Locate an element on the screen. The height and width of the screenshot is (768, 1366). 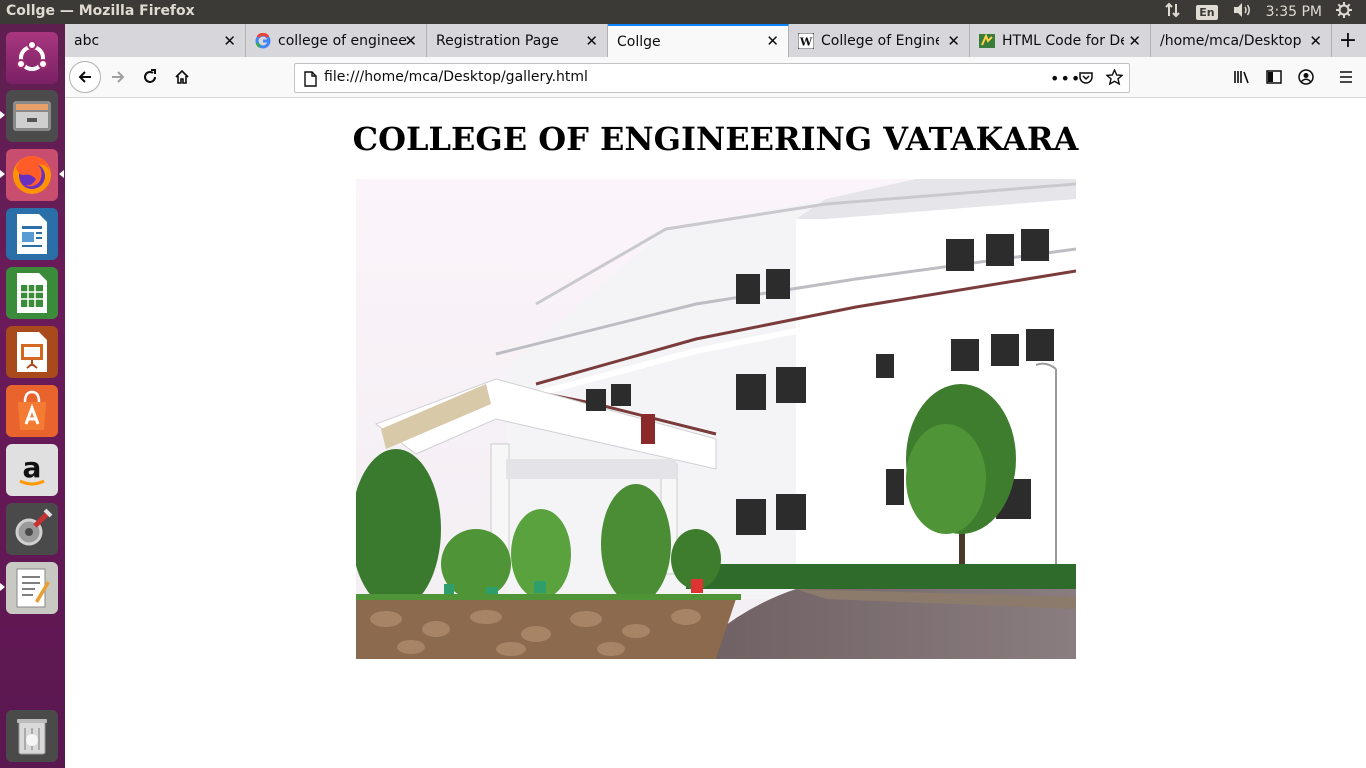
forward-button is located at coordinates (118, 77).